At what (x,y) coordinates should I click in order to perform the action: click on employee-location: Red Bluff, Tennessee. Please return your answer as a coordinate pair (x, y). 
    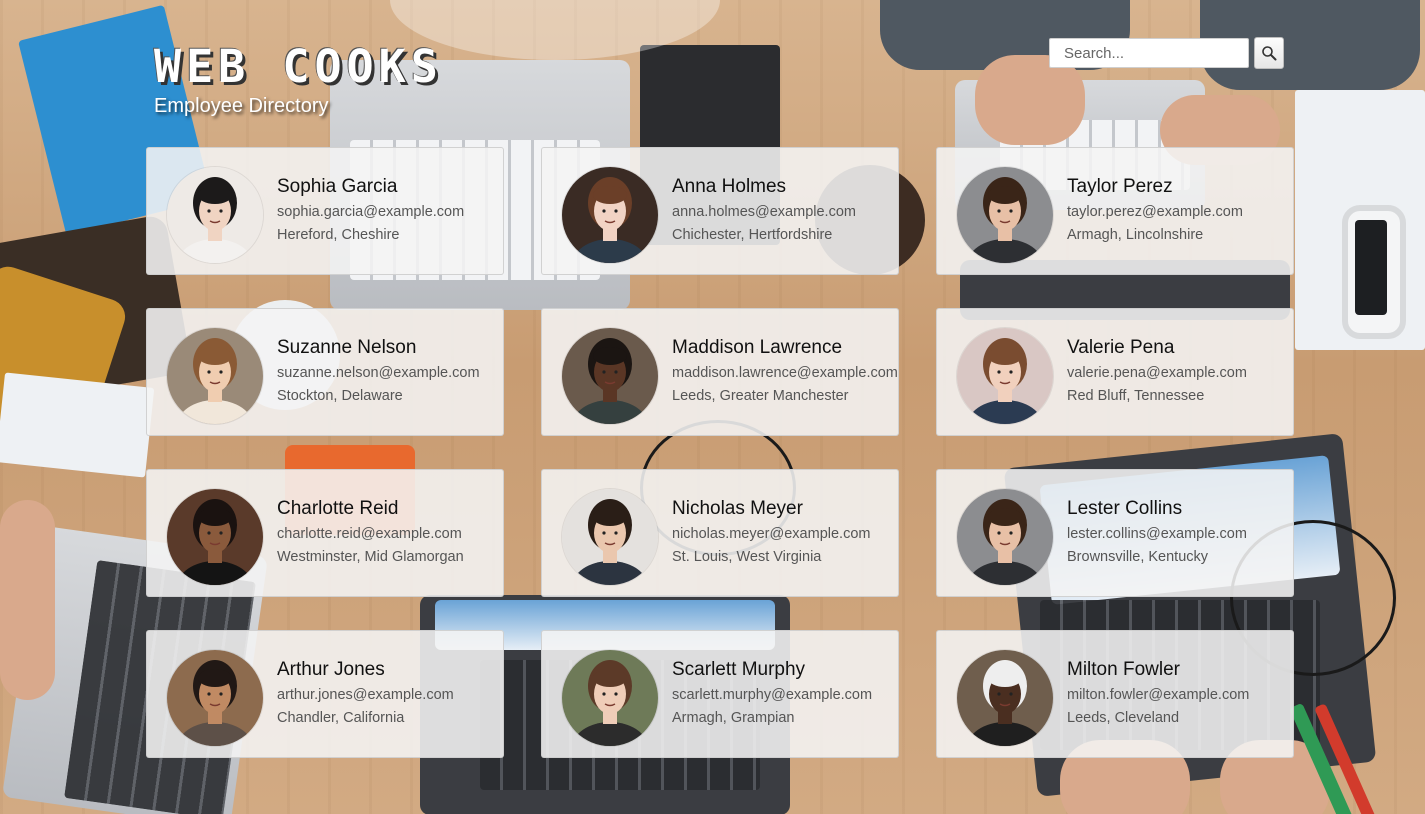
    Looking at the image, I should click on (1136, 396).